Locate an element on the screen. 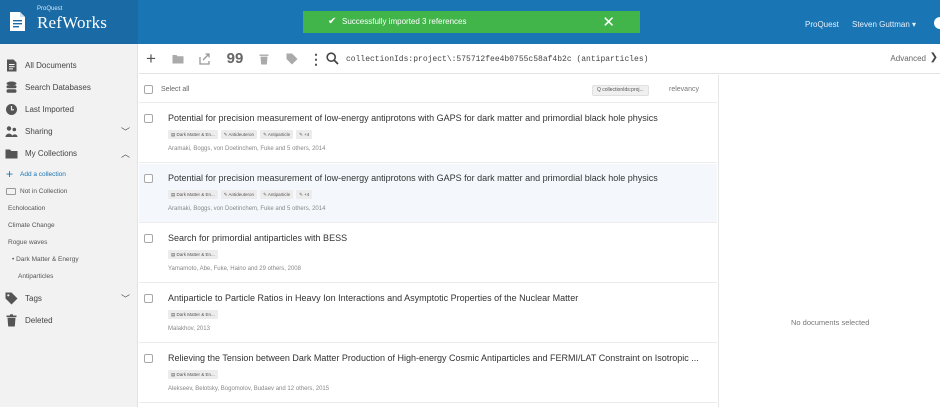 Image resolution: width=940 pixels, height=407 pixels. sidebar-item-label: My Collections is located at coordinates (51, 153).